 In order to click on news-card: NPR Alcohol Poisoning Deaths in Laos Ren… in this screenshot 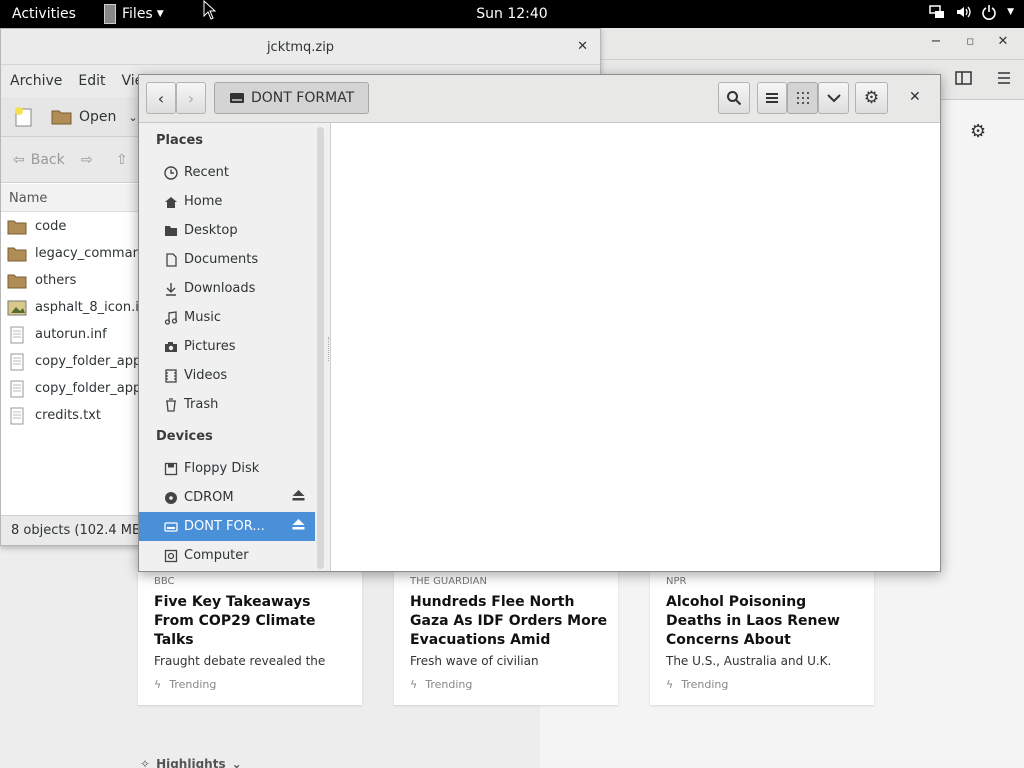, I will do `click(762, 638)`.